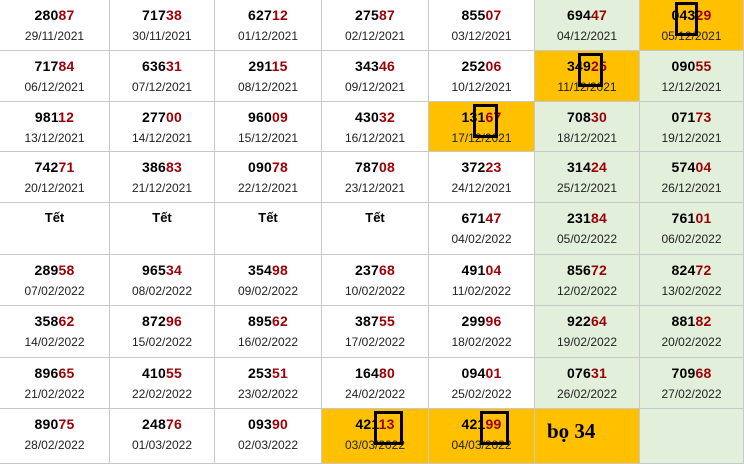 The height and width of the screenshot is (464, 744). Describe the element at coordinates (268, 87) in the screenshot. I see `result-date: 08/12/2021` at that location.